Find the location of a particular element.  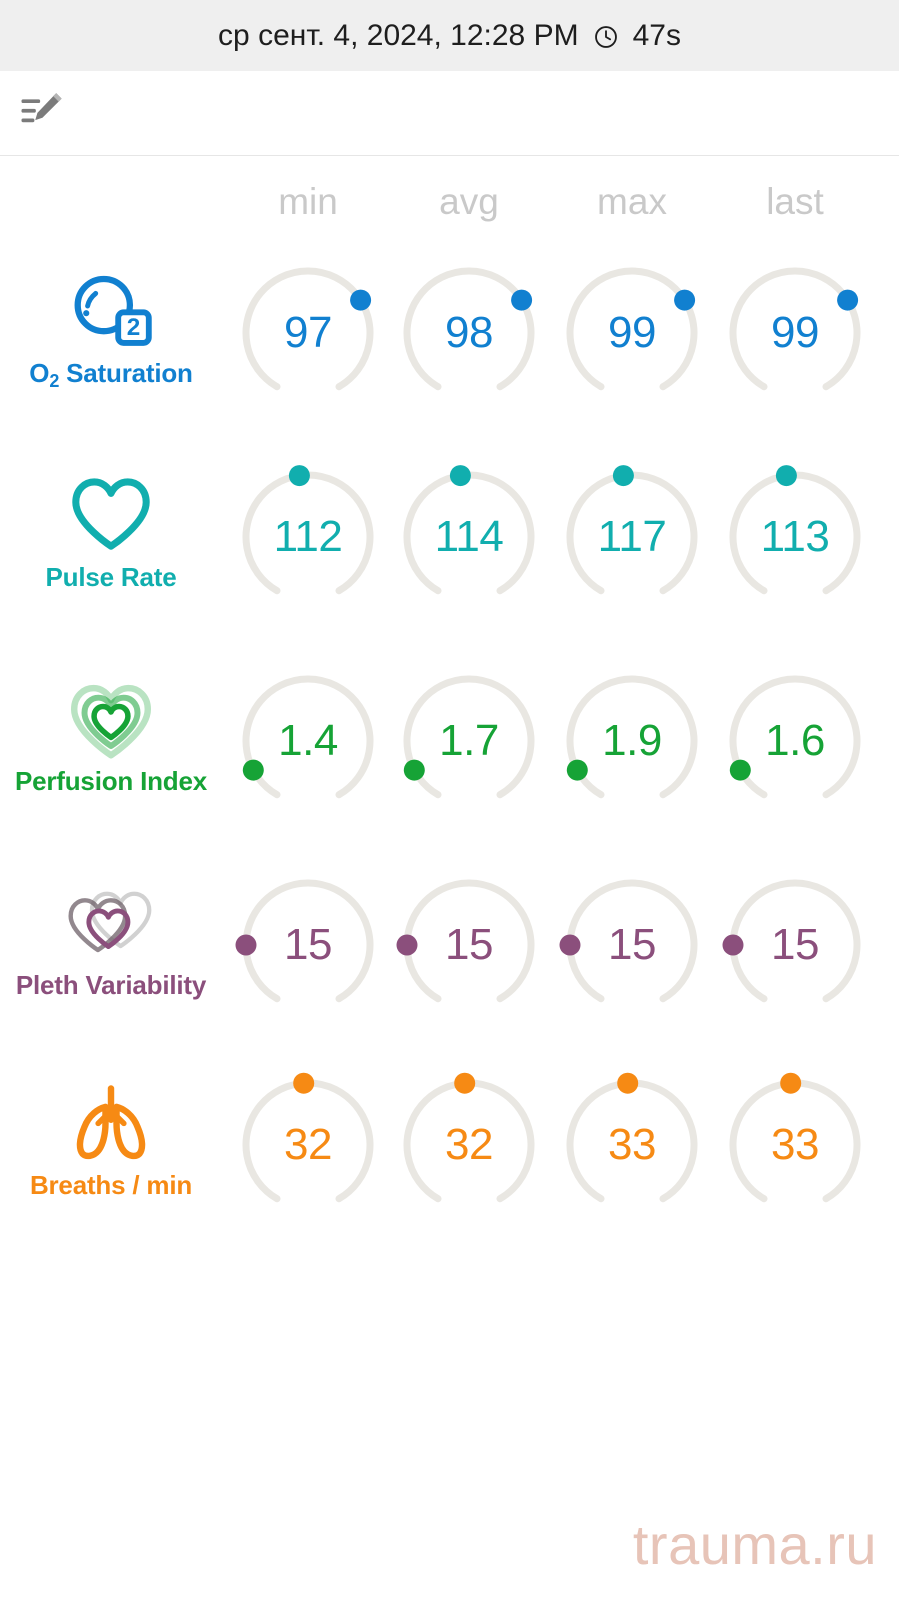

titlebar: ср сент. 4, 2024, 12:28 PM 47s is located at coordinates (449, 35).